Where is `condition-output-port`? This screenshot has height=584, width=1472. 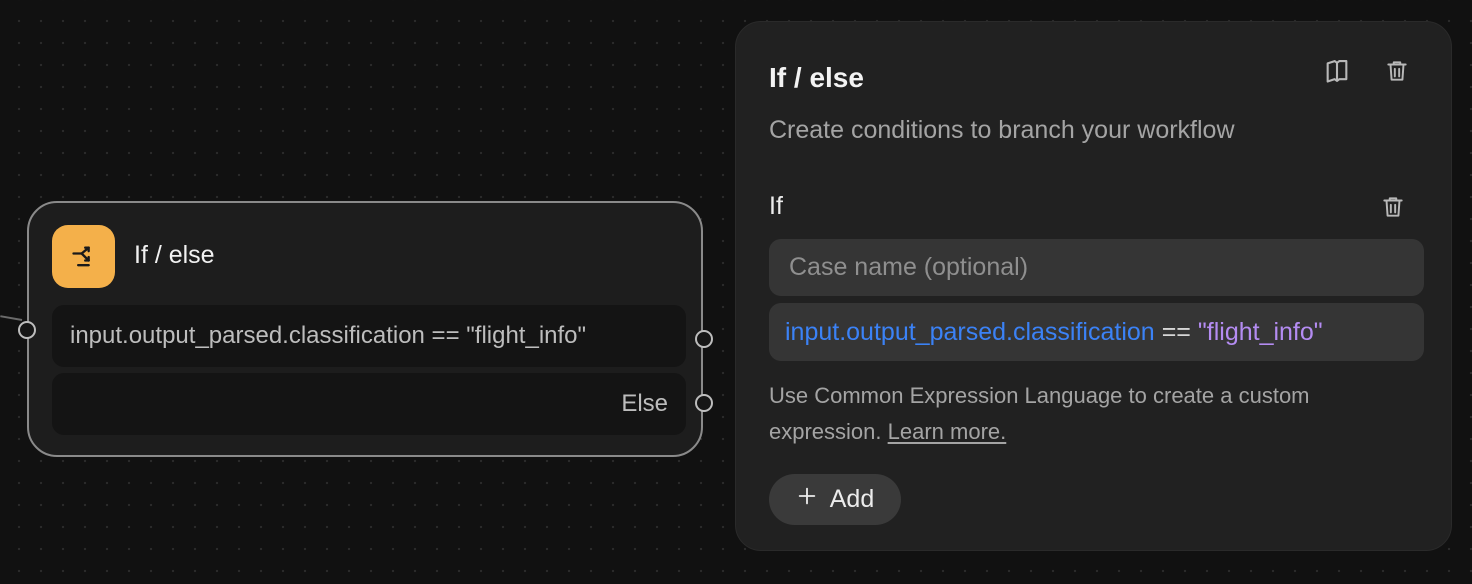
condition-output-port is located at coordinates (704, 339).